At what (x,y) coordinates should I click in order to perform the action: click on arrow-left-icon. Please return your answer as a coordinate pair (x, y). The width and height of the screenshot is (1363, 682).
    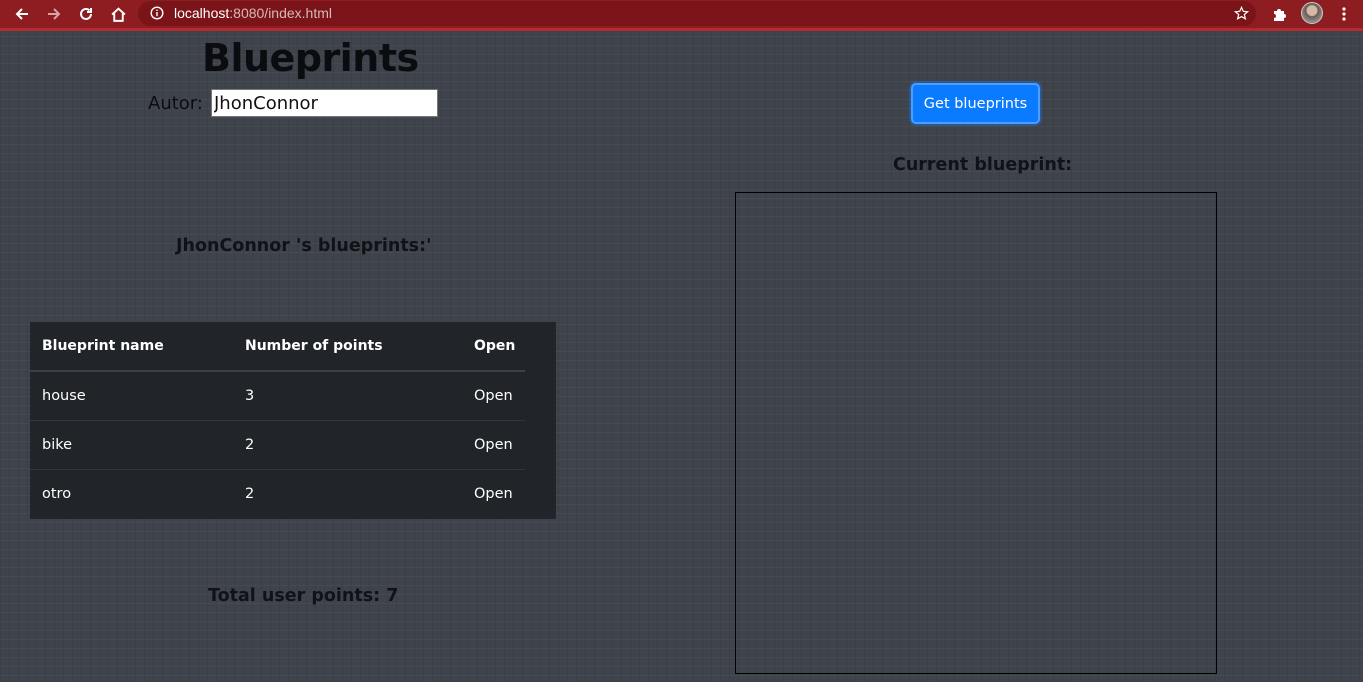
    Looking at the image, I should click on (21, 14).